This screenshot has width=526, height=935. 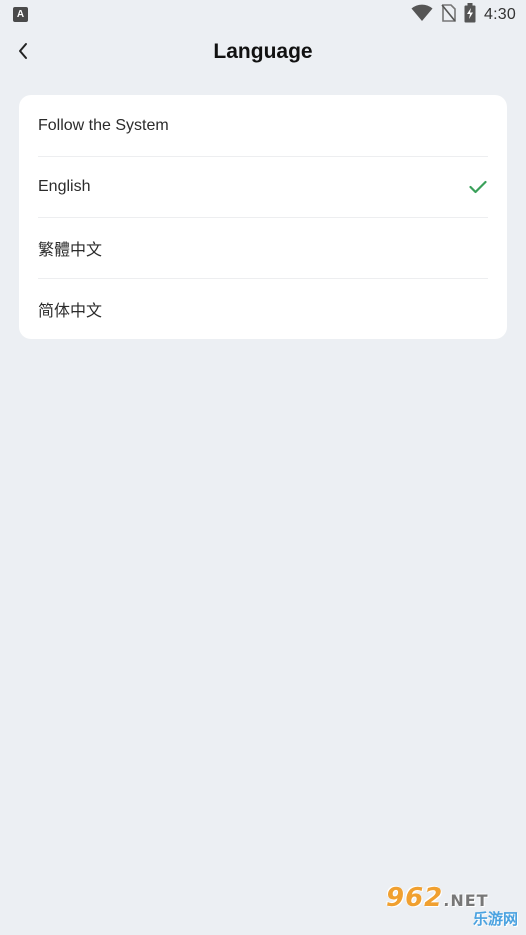 What do you see at coordinates (448, 15) in the screenshot?
I see `no-sim-icon` at bounding box center [448, 15].